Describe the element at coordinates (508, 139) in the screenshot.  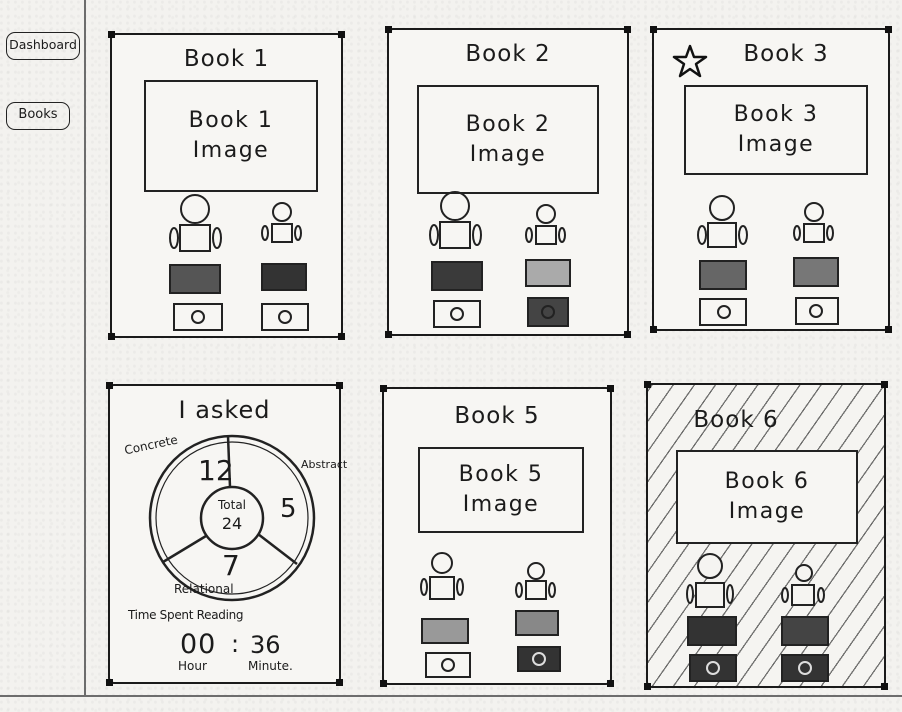
I see `book-image-placeholder: Book 2 Image` at that location.